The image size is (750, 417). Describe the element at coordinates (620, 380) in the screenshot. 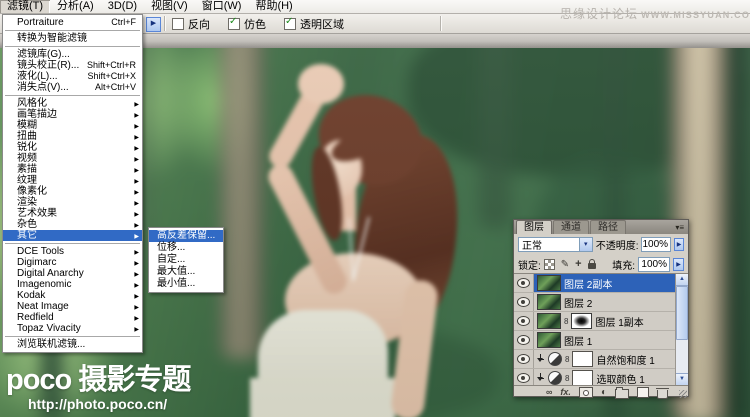

I see `layer-name: 选取颜色 1` at that location.